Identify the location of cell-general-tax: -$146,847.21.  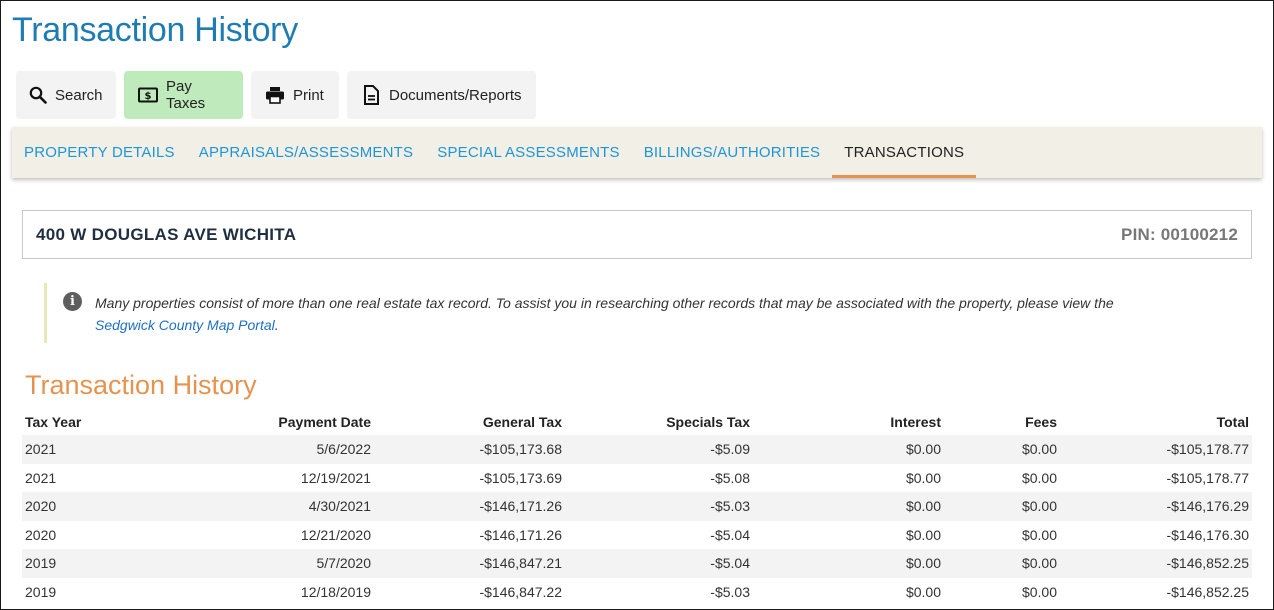
(469, 563).